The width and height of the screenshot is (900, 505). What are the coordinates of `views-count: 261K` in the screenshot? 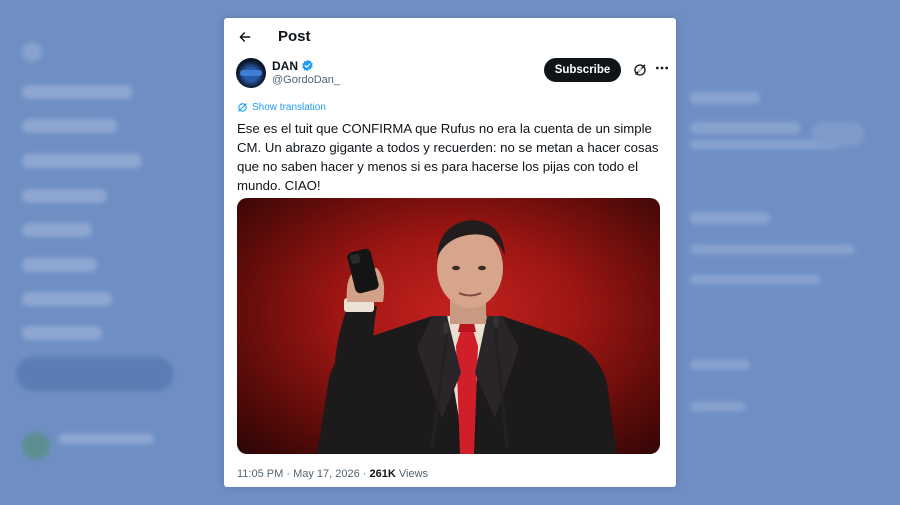 It's located at (382, 474).